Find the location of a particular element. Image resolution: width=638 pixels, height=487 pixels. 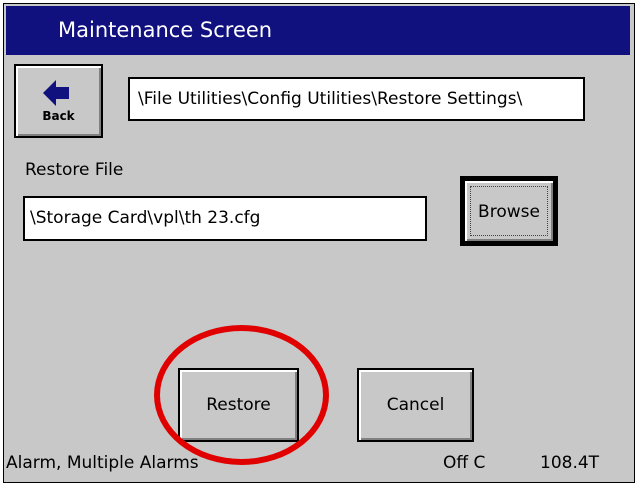

status-bar: Alarm, Multiple Alarms Off C 108.4T is located at coordinates (318, 466).